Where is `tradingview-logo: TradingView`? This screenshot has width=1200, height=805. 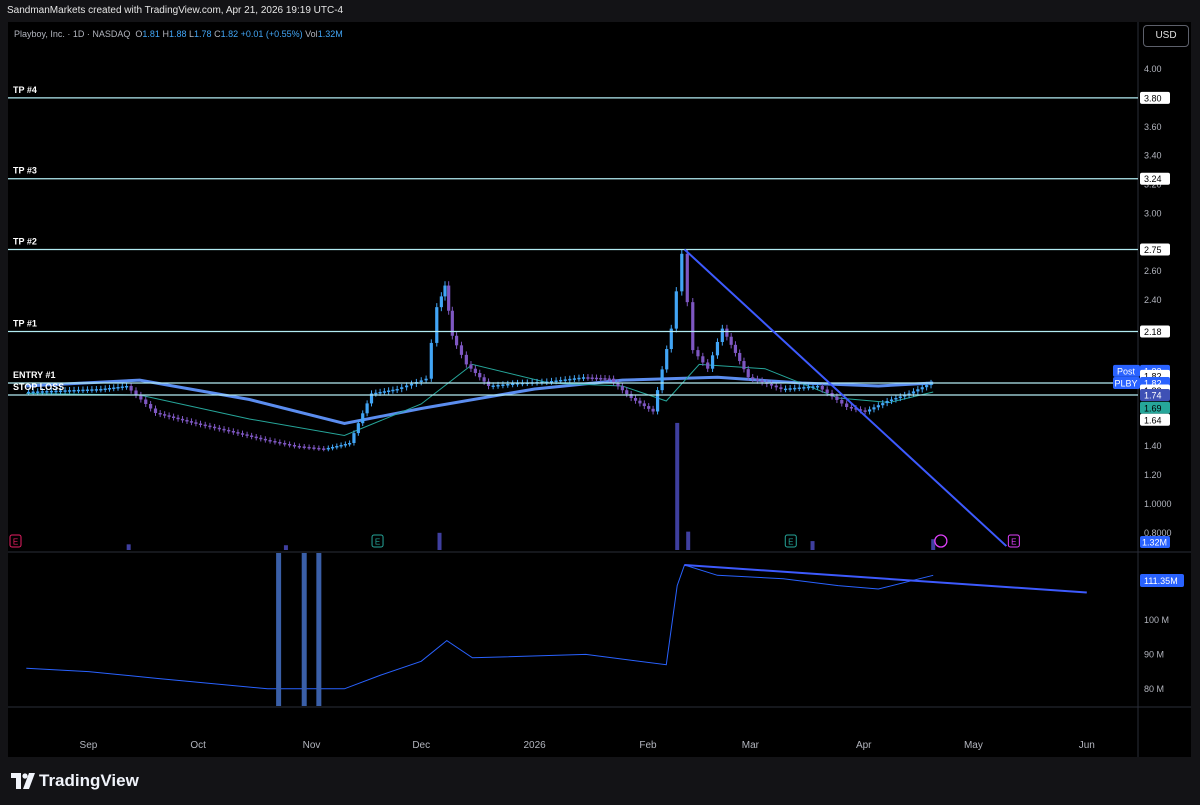 tradingview-logo: TradingView is located at coordinates (75, 781).